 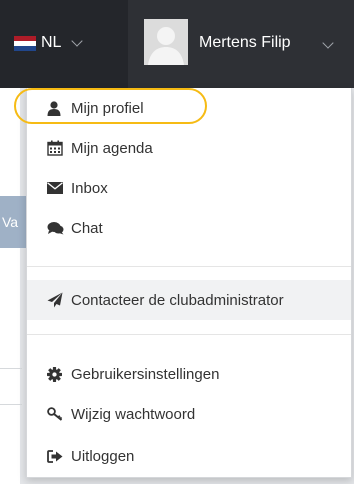 I want to click on user-silhouette-icon, so click(x=166, y=42).